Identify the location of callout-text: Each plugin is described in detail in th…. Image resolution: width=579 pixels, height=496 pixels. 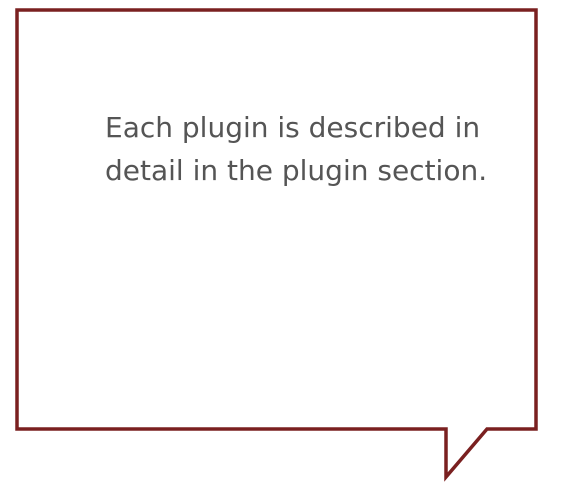
(296, 149).